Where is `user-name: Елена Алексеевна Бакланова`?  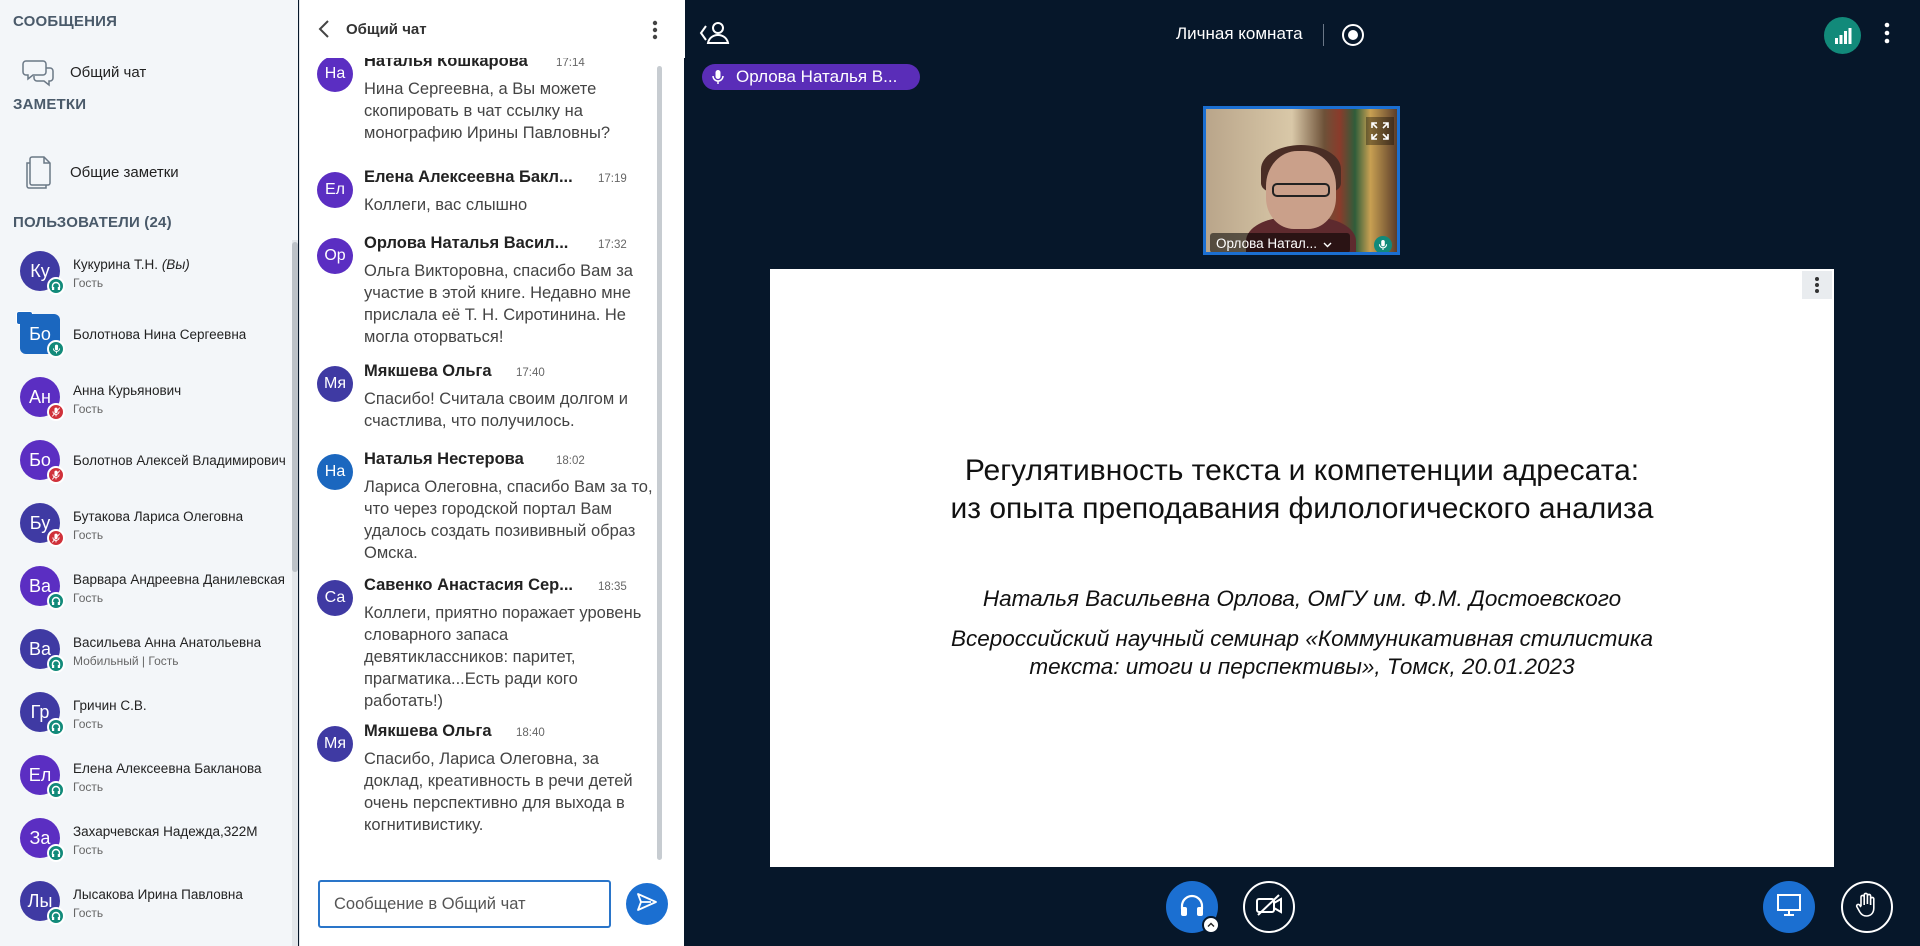 user-name: Елена Алексеевна Бакланова is located at coordinates (167, 768).